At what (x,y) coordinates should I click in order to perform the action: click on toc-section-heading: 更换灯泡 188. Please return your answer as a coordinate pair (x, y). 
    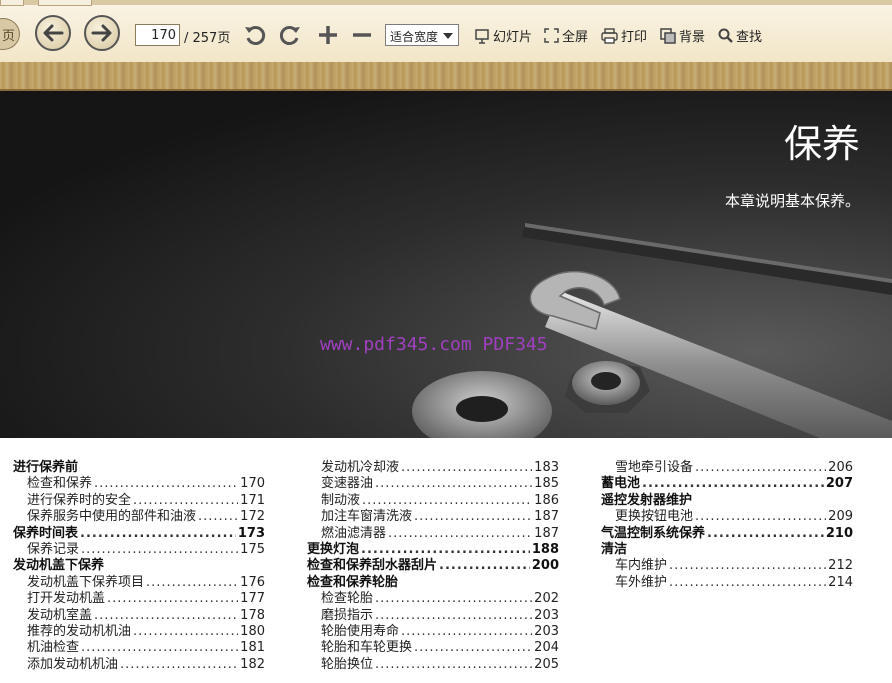
    Looking at the image, I should click on (433, 550).